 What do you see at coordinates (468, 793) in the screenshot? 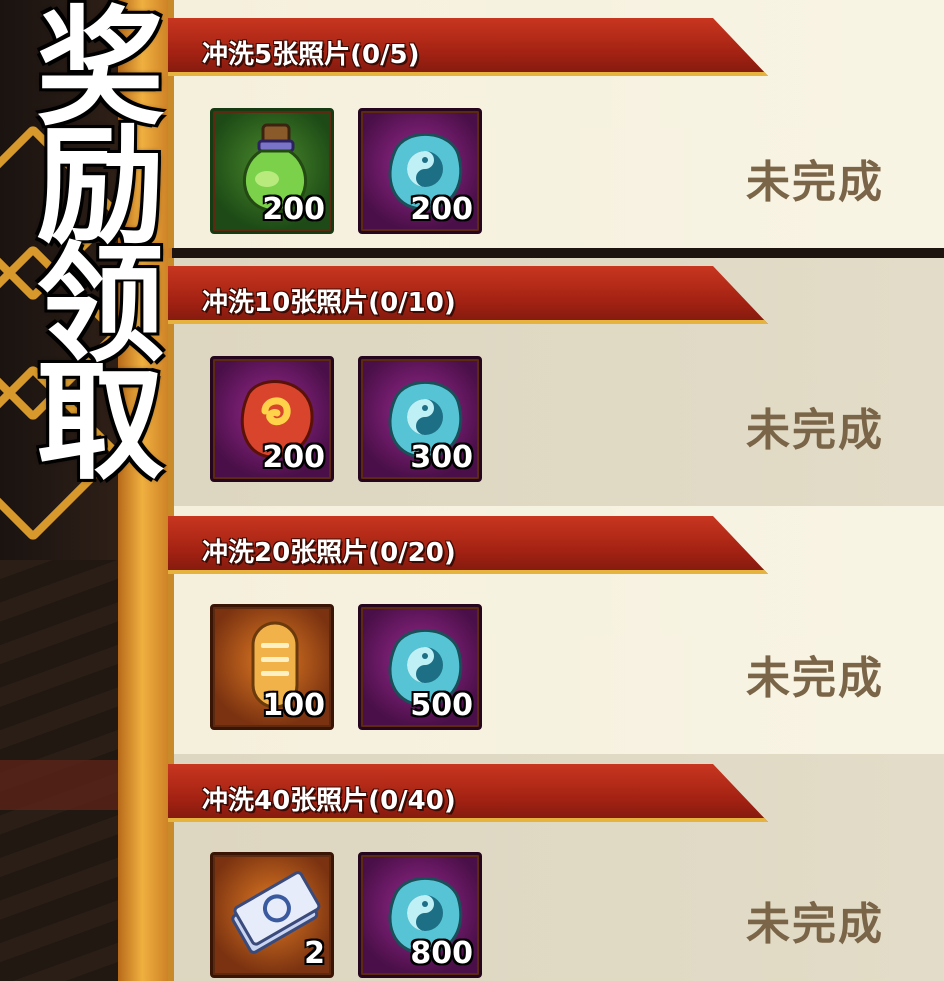
I see `task-banner: 冲洗40张照片(0/40)` at bounding box center [468, 793].